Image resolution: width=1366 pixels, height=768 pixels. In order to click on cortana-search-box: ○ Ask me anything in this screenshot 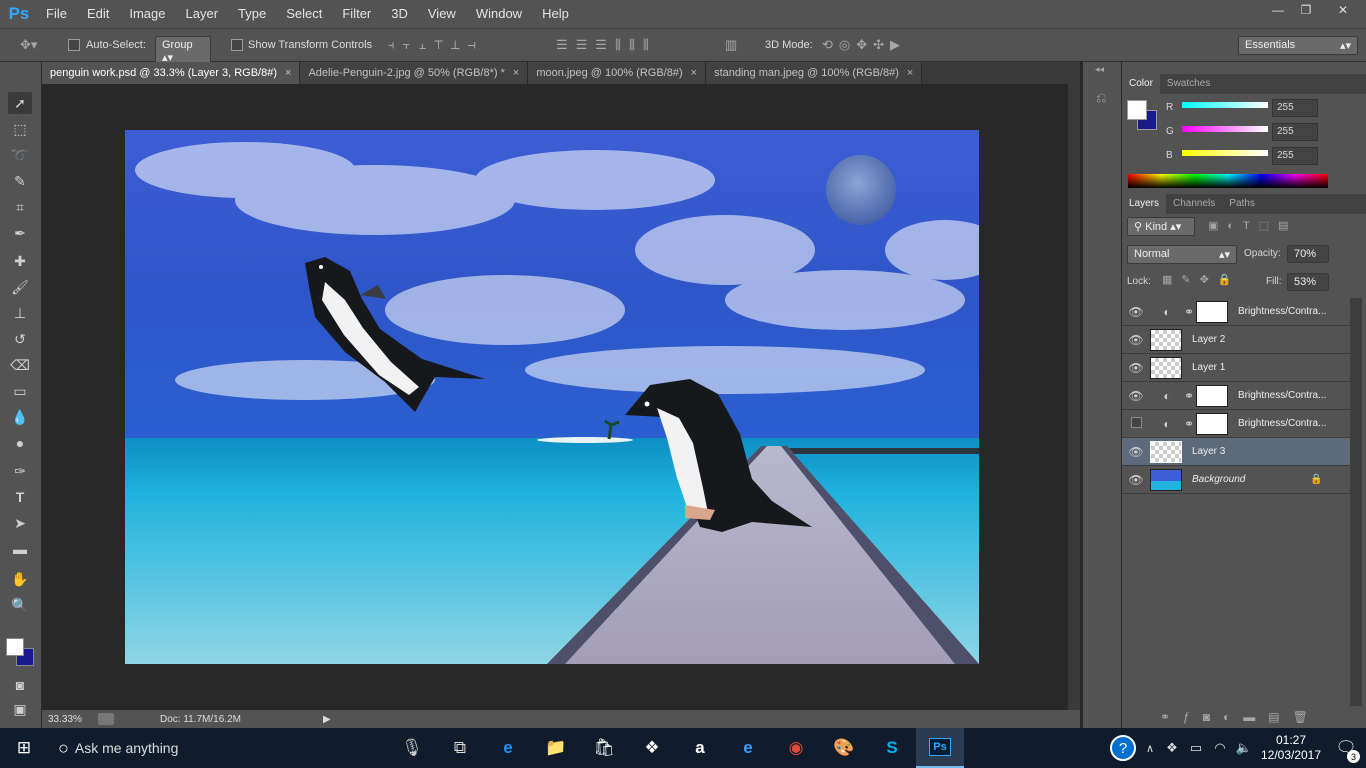, I will do `click(218, 748)`.